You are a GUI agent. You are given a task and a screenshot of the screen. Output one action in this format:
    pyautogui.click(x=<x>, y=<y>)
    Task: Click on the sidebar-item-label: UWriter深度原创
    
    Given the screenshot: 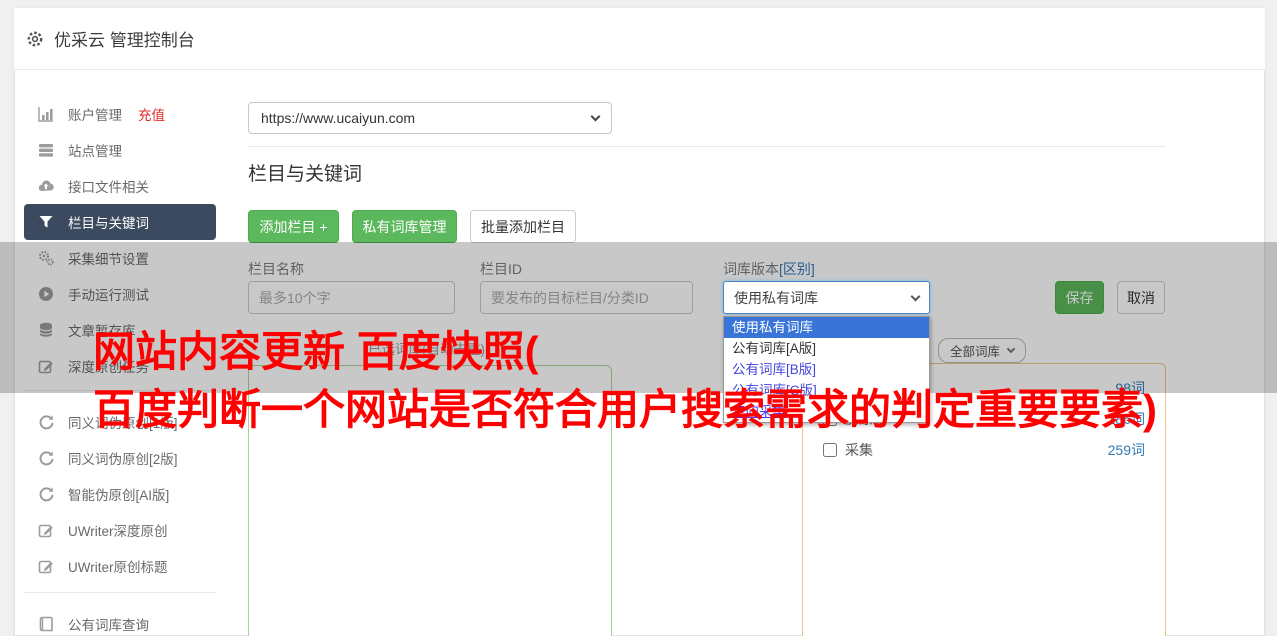 What is the action you would take?
    pyautogui.click(x=118, y=531)
    